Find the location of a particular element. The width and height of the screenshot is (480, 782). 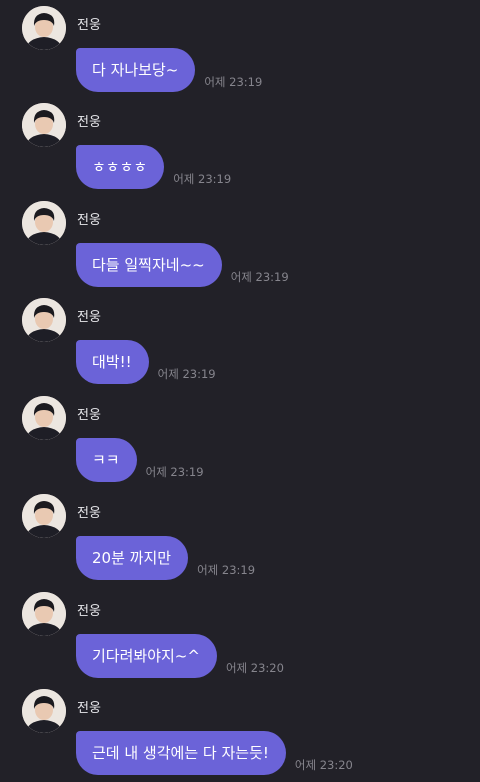

message-item: 전웅 대박!! 어제 23:19 is located at coordinates (240, 342).